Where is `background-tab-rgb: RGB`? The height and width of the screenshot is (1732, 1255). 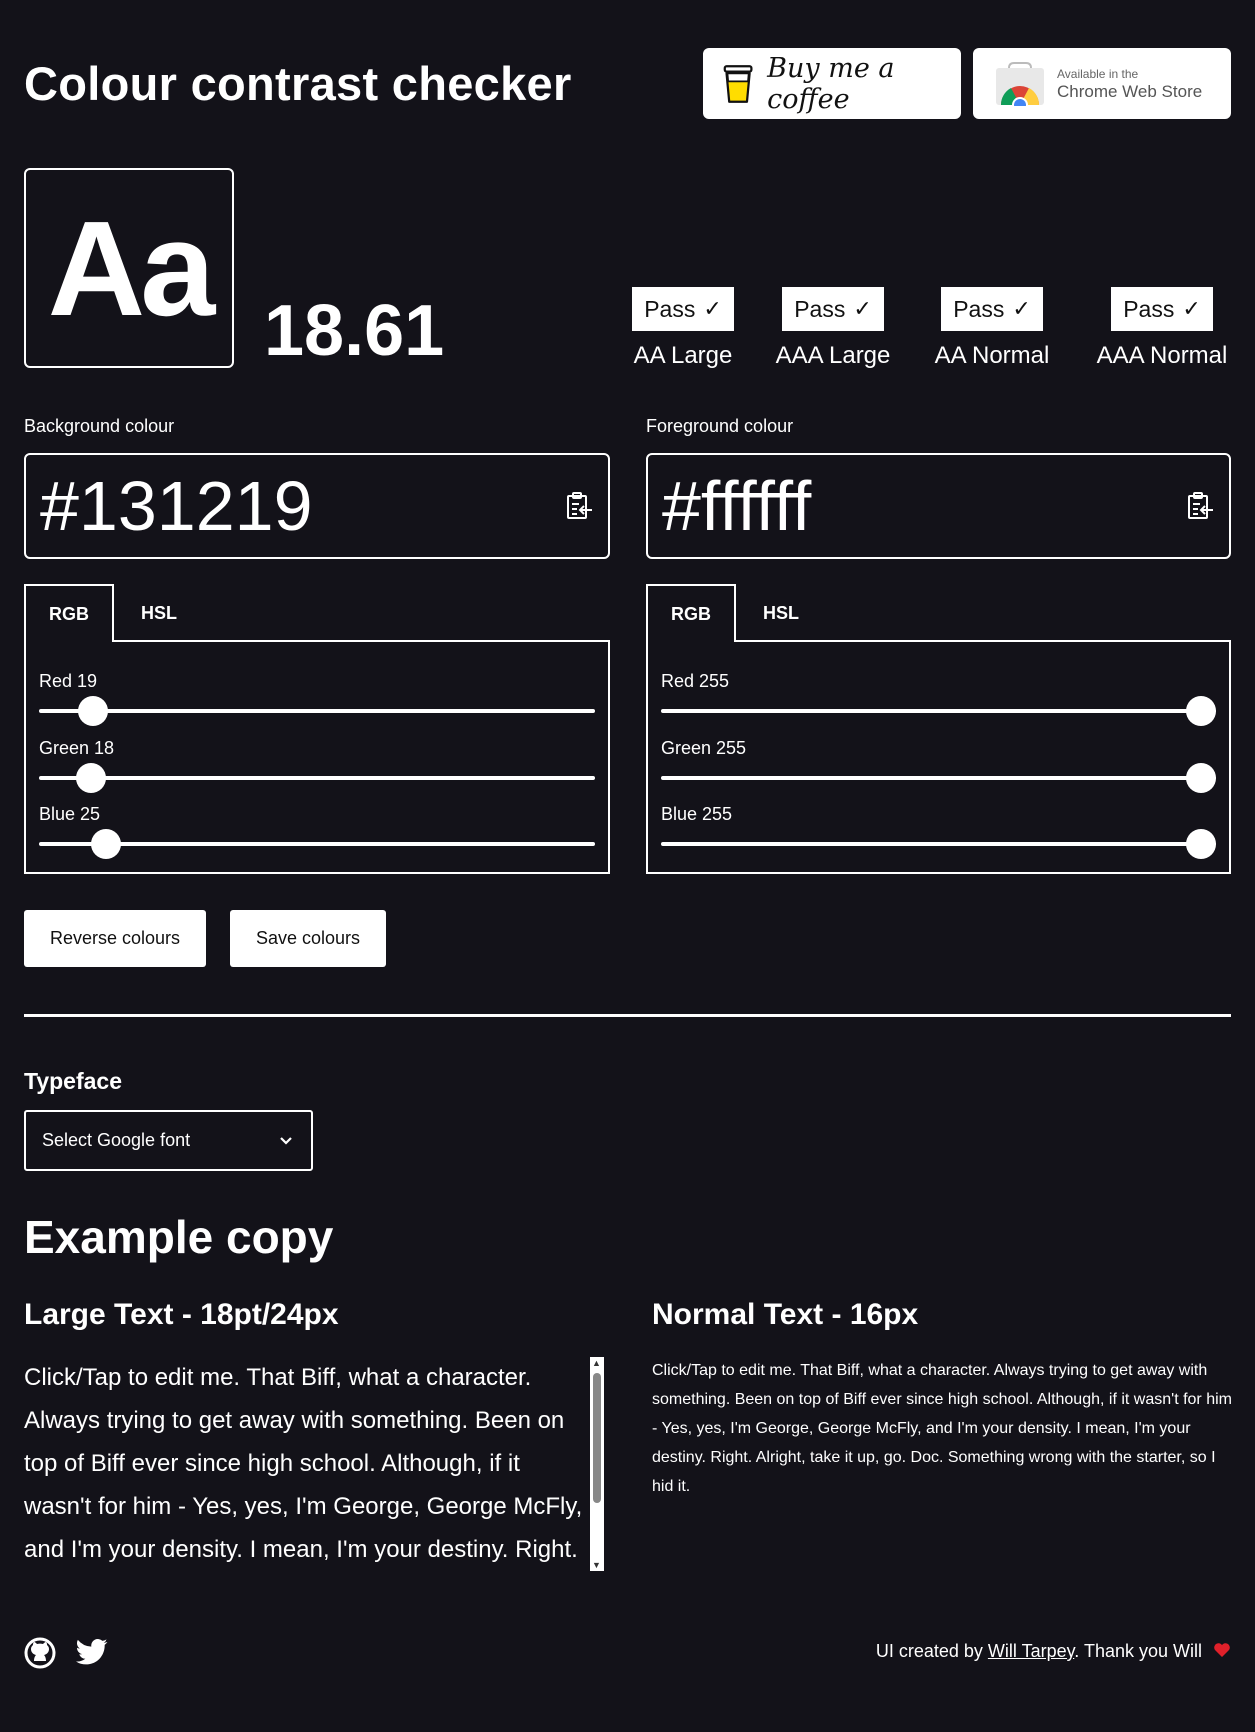
background-tab-rgb: RGB is located at coordinates (69, 613).